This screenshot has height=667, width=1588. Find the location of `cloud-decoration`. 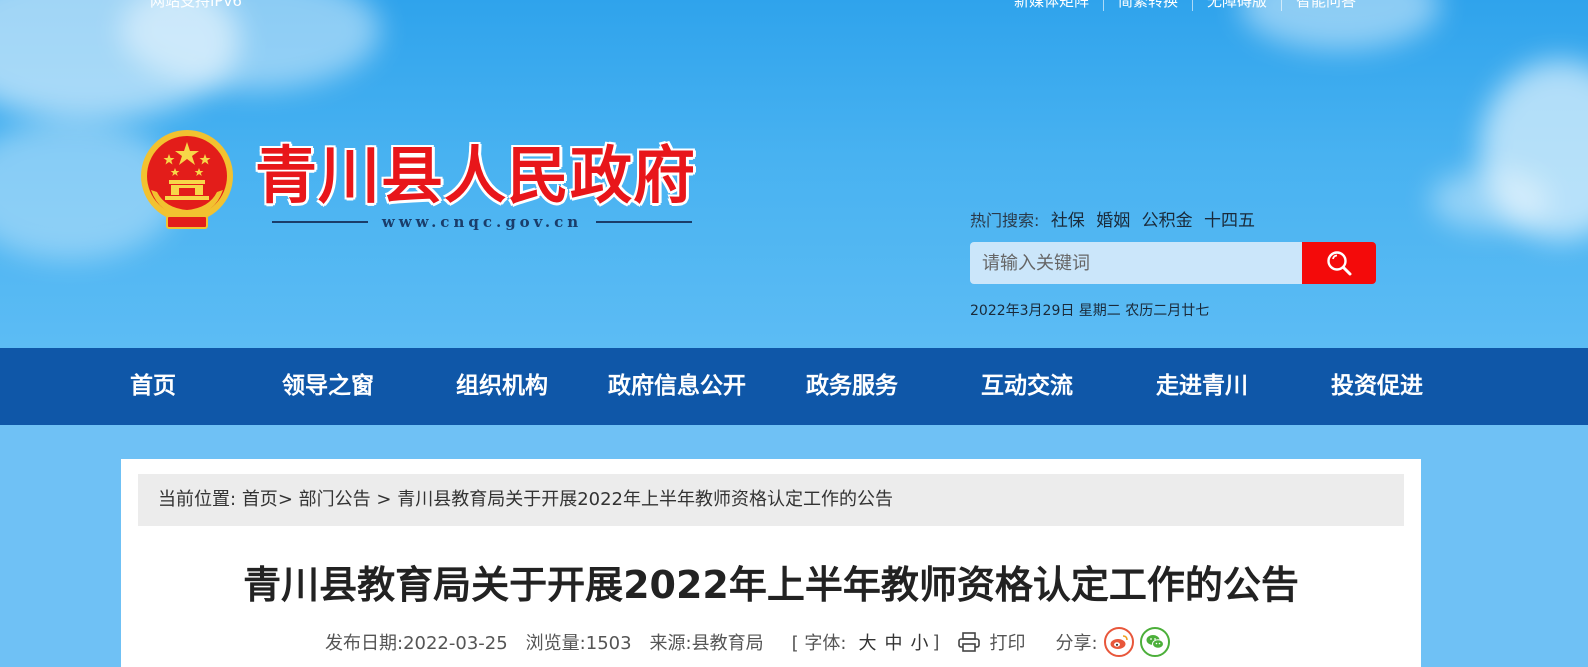

cloud-decoration is located at coordinates (1490, 200).